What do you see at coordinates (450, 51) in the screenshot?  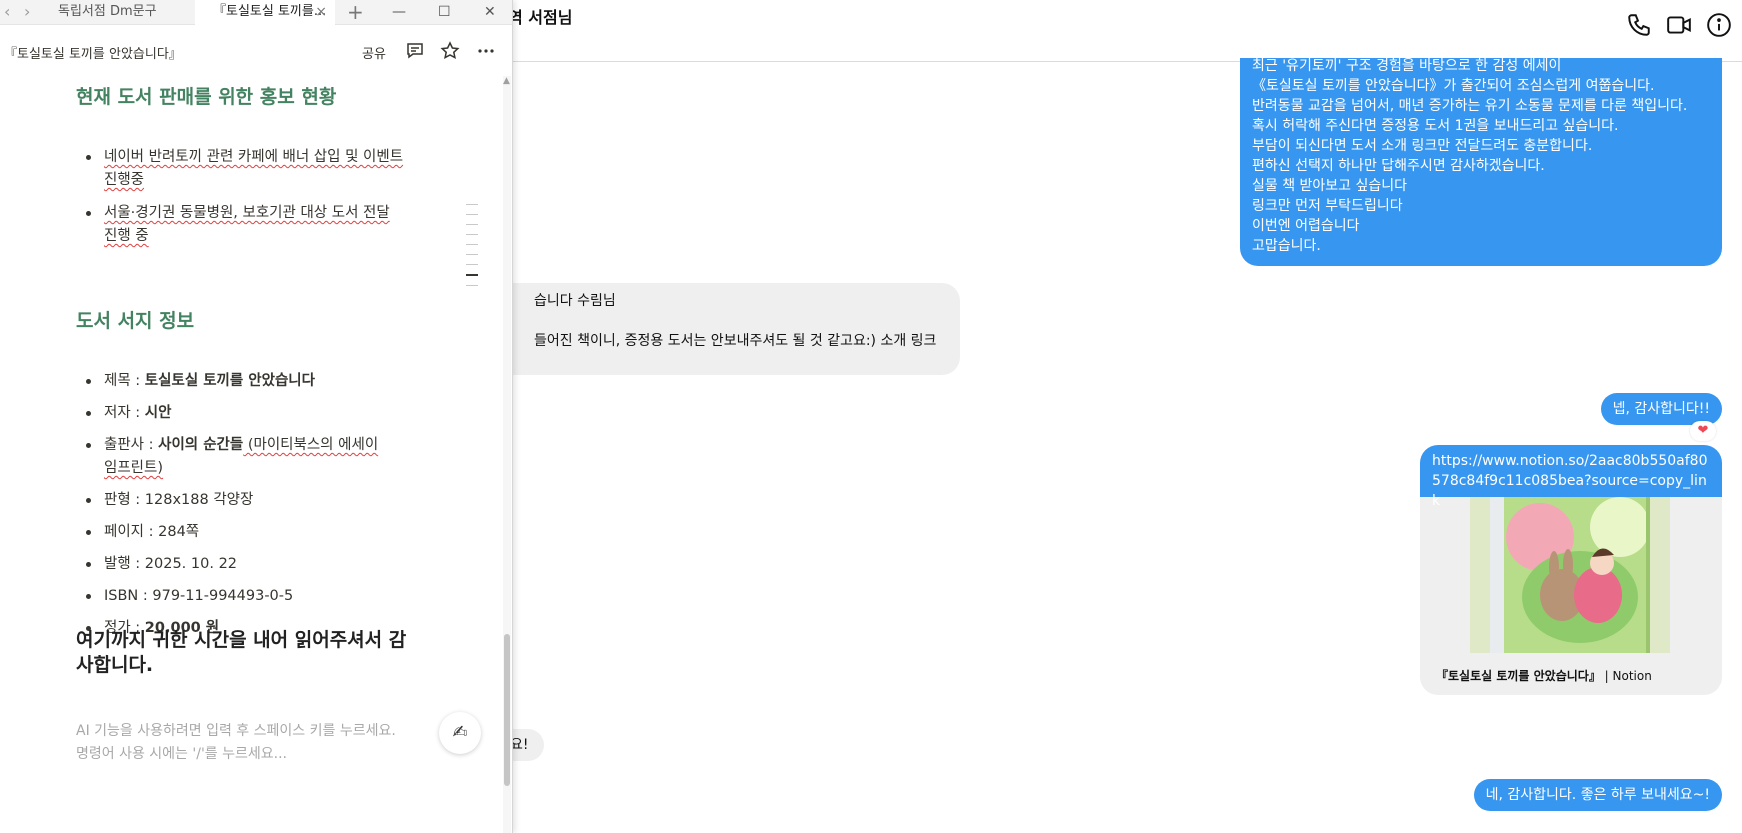 I see `star-icon` at bounding box center [450, 51].